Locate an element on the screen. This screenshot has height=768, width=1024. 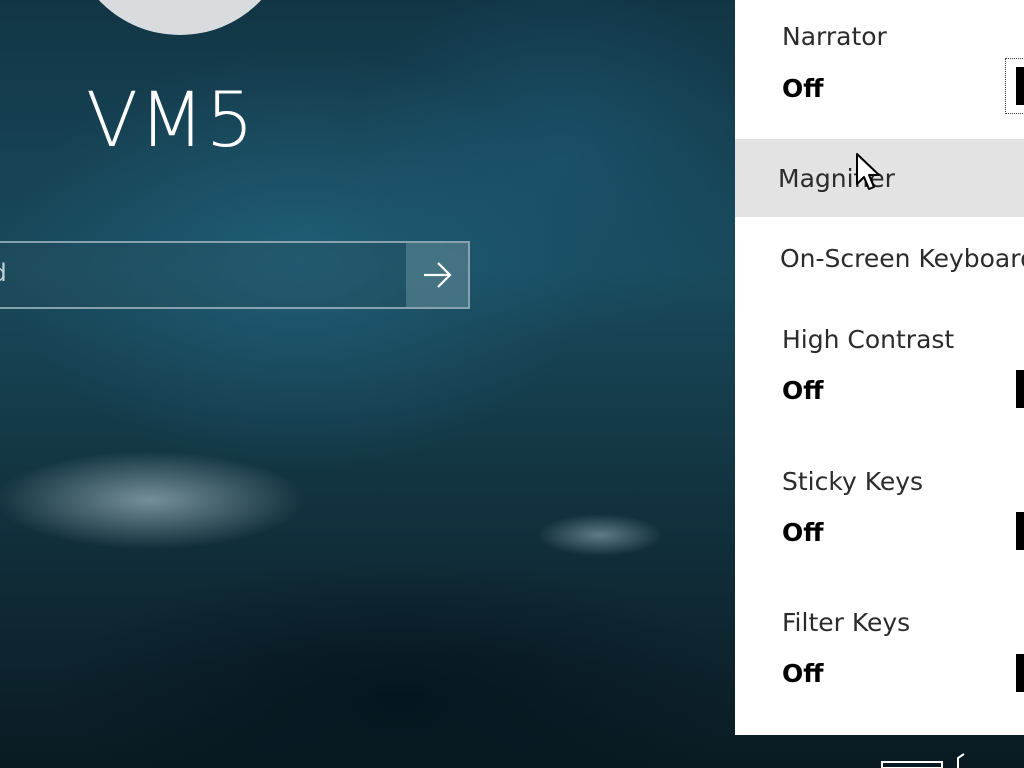
submit-button is located at coordinates (437, 275).